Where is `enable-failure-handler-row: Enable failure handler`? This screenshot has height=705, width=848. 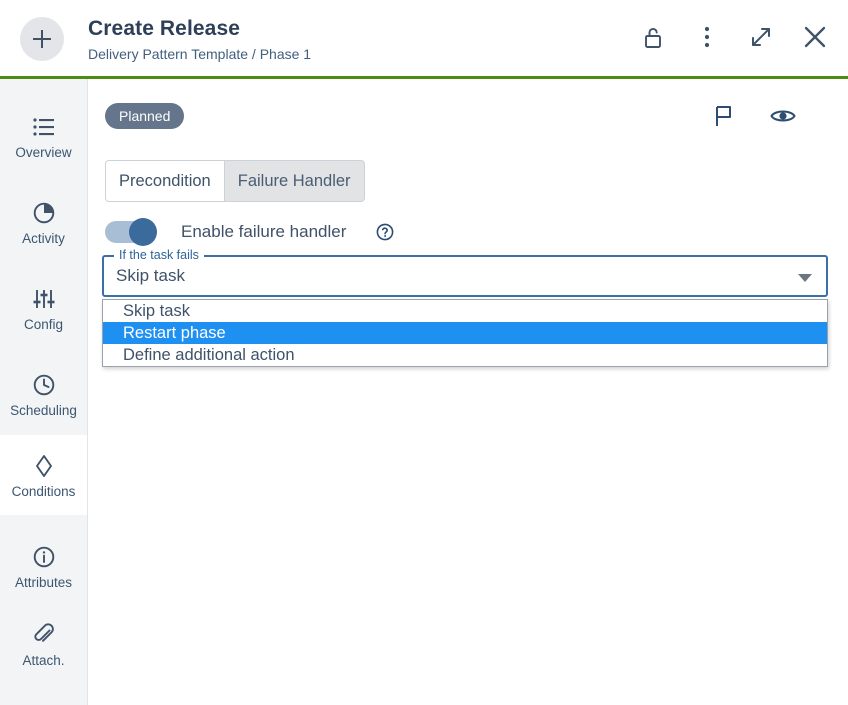
enable-failure-handler-row: Enable failure handler is located at coordinates (249, 232).